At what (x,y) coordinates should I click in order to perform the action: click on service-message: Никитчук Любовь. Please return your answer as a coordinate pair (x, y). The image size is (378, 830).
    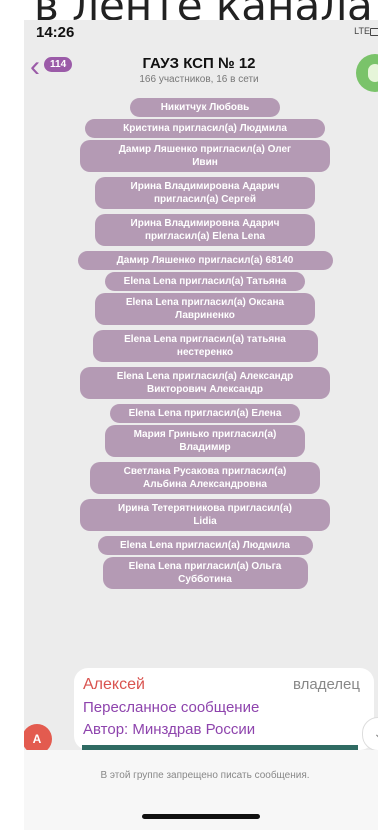
    Looking at the image, I should click on (205, 107).